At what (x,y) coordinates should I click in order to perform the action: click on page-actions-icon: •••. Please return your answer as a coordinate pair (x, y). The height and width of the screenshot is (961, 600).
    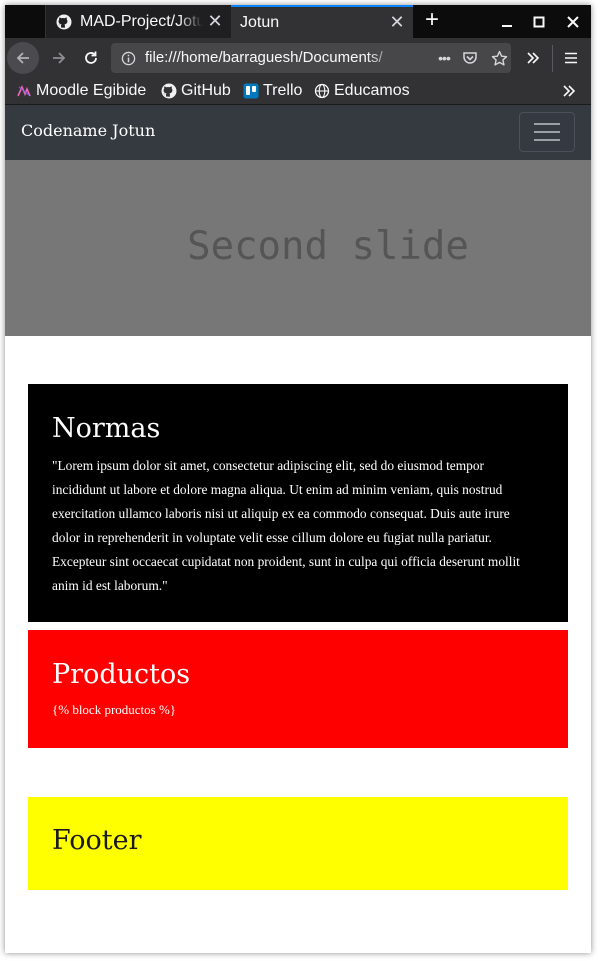
    Looking at the image, I should click on (444, 58).